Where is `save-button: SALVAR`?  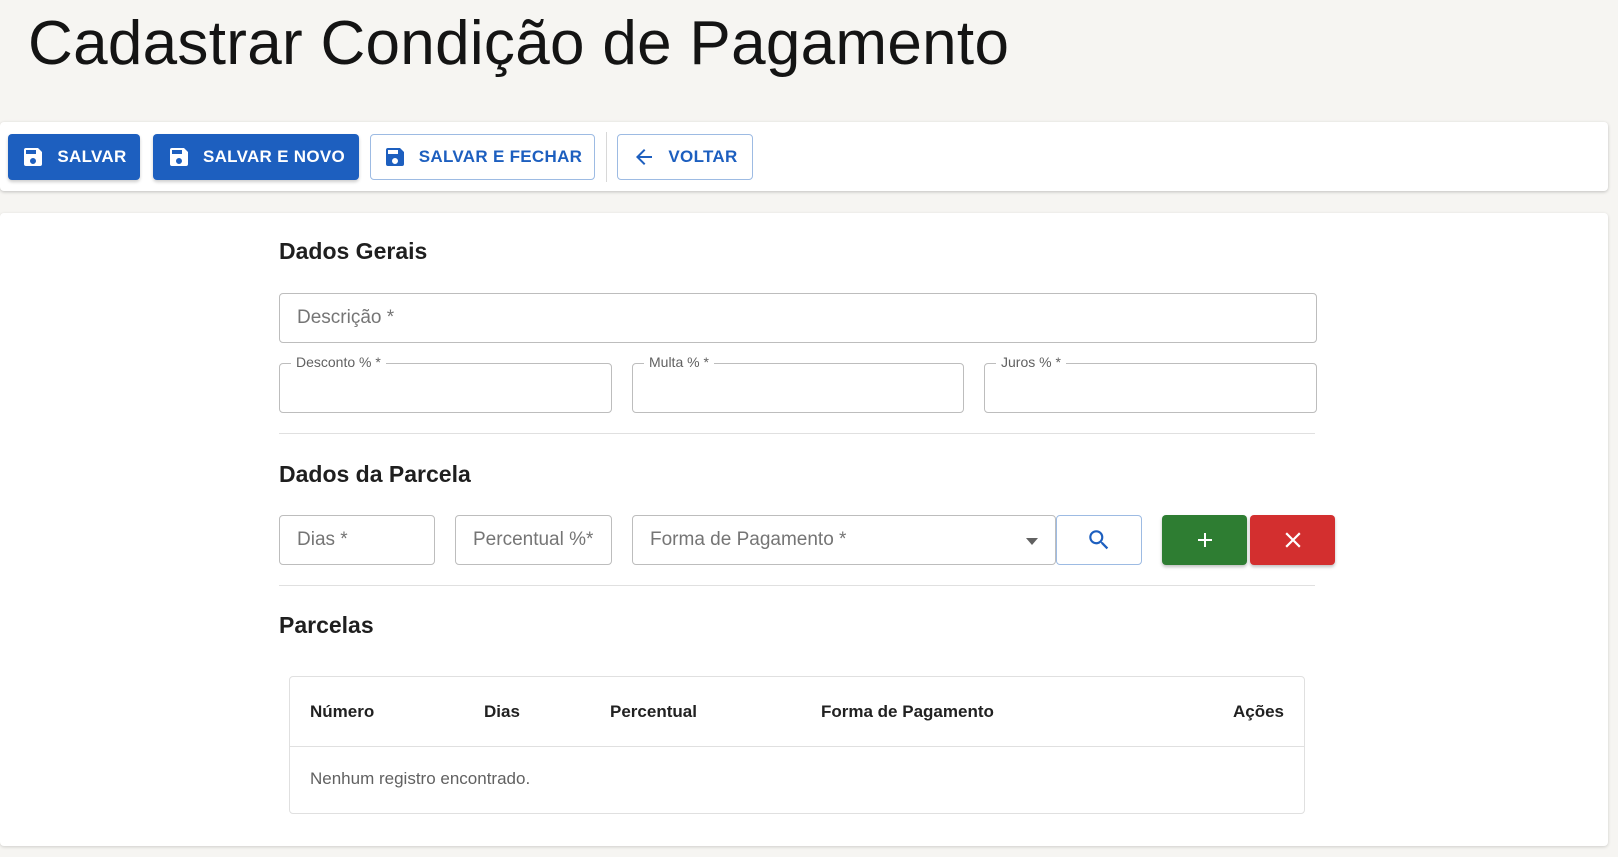 save-button: SALVAR is located at coordinates (74, 157).